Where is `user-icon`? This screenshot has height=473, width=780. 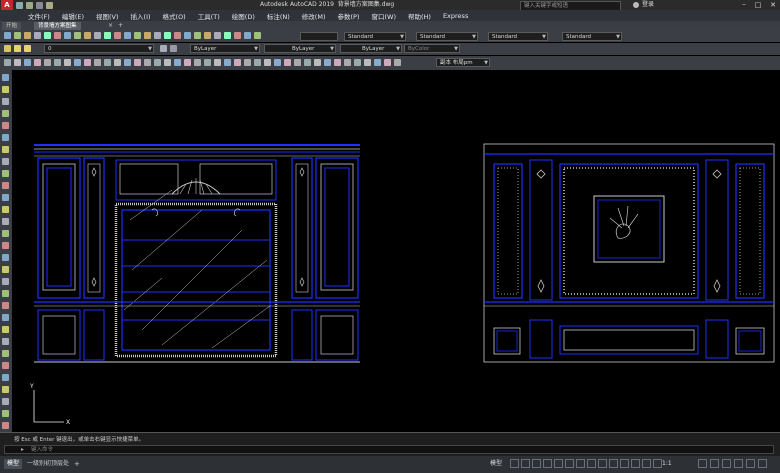 user-icon is located at coordinates (636, 5).